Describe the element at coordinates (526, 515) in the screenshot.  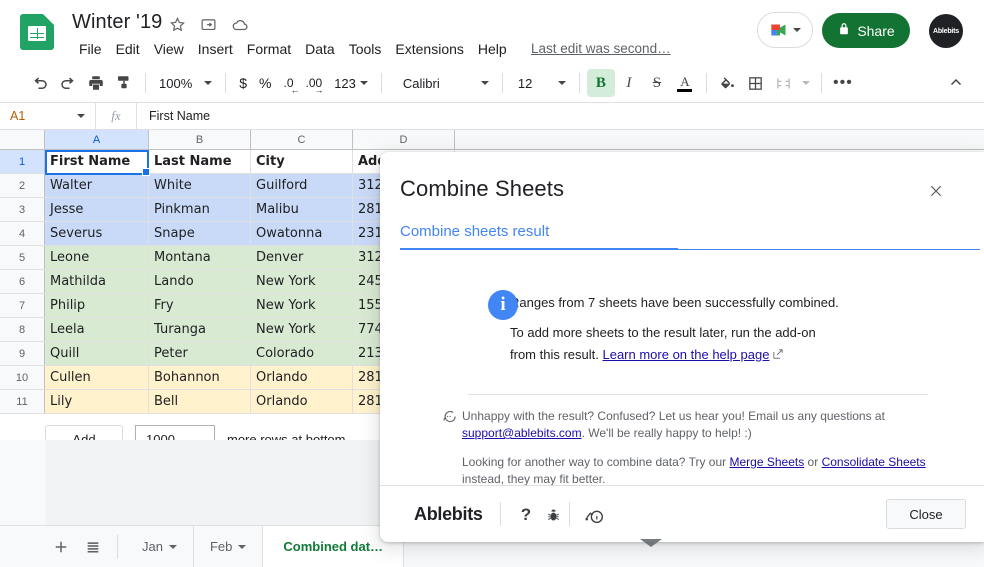
I see `help-icon: ?` at that location.